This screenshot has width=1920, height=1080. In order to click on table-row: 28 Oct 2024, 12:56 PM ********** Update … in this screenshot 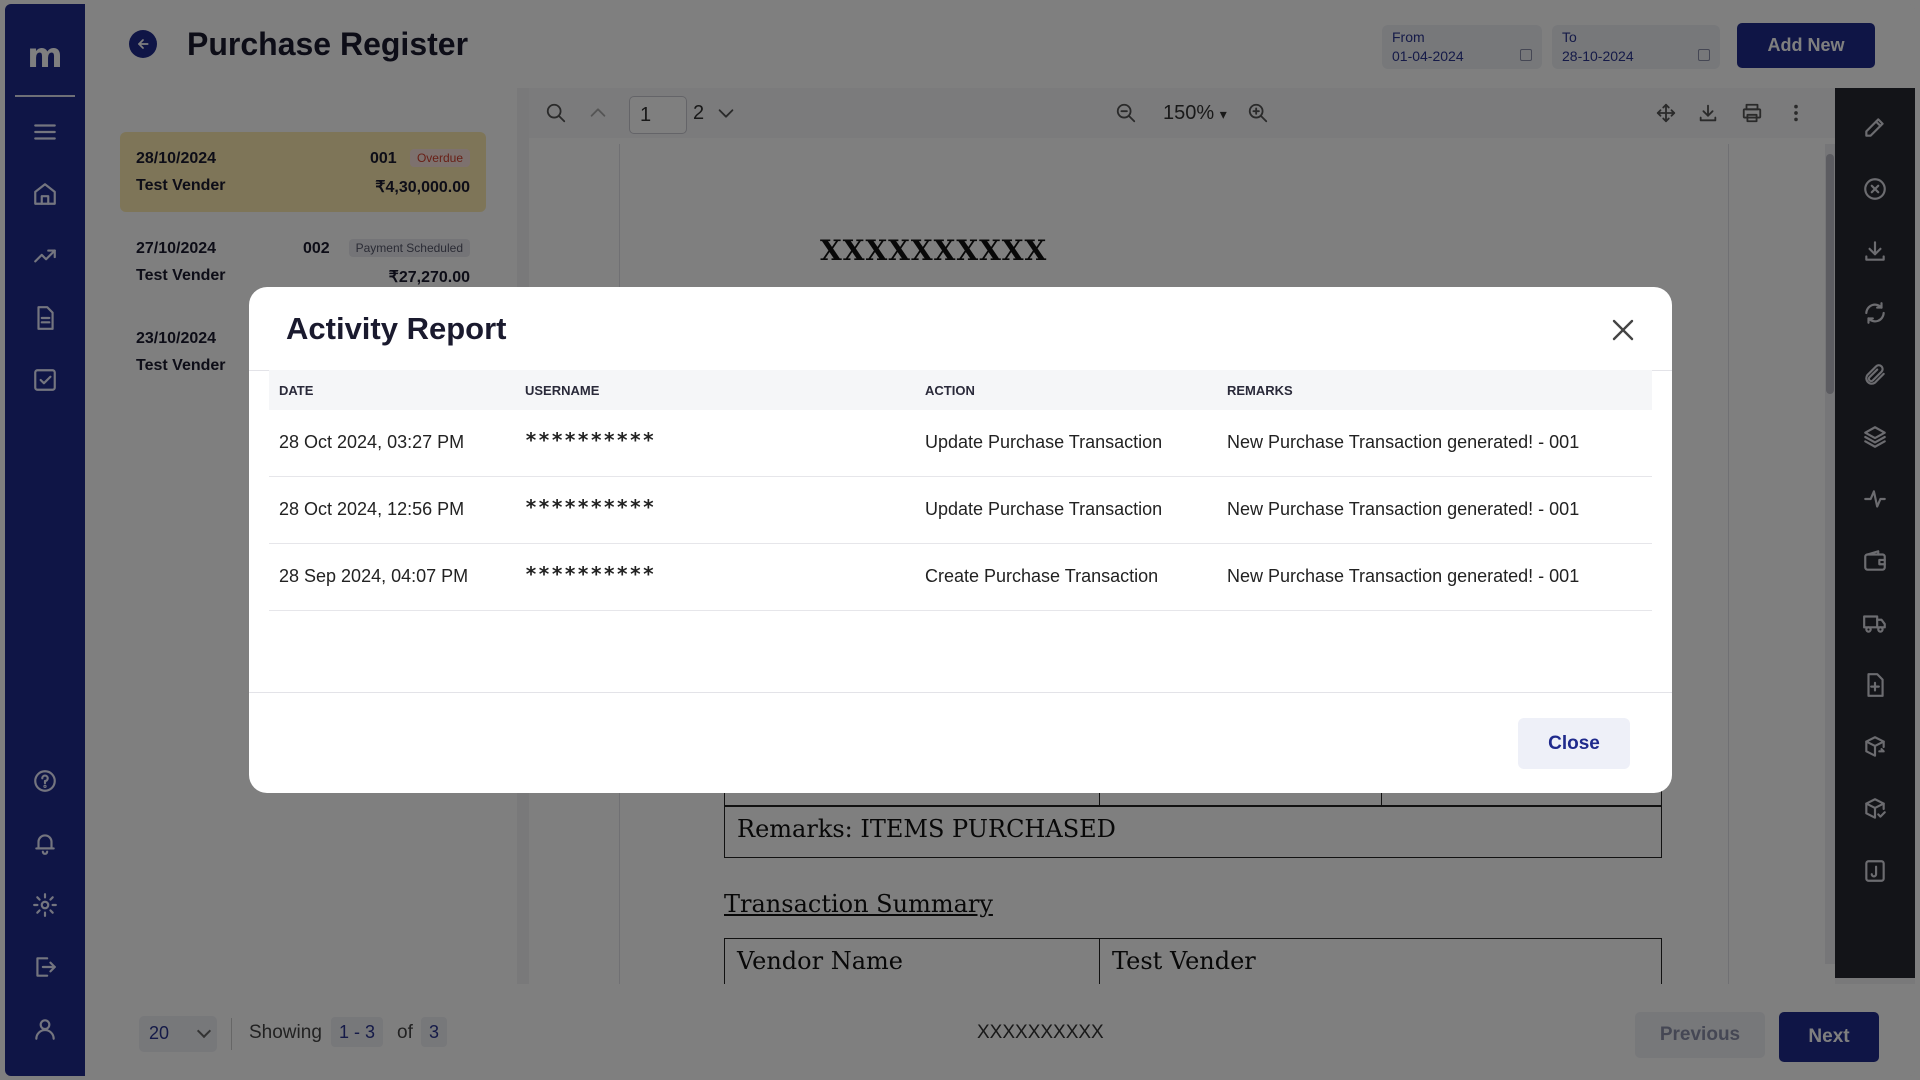, I will do `click(960, 510)`.